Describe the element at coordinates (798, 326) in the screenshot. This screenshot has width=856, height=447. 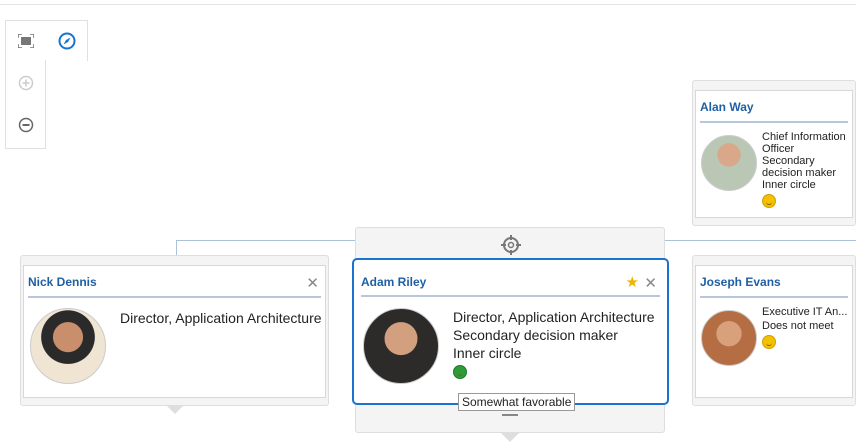
I see `decision-role: Does not meet` at that location.